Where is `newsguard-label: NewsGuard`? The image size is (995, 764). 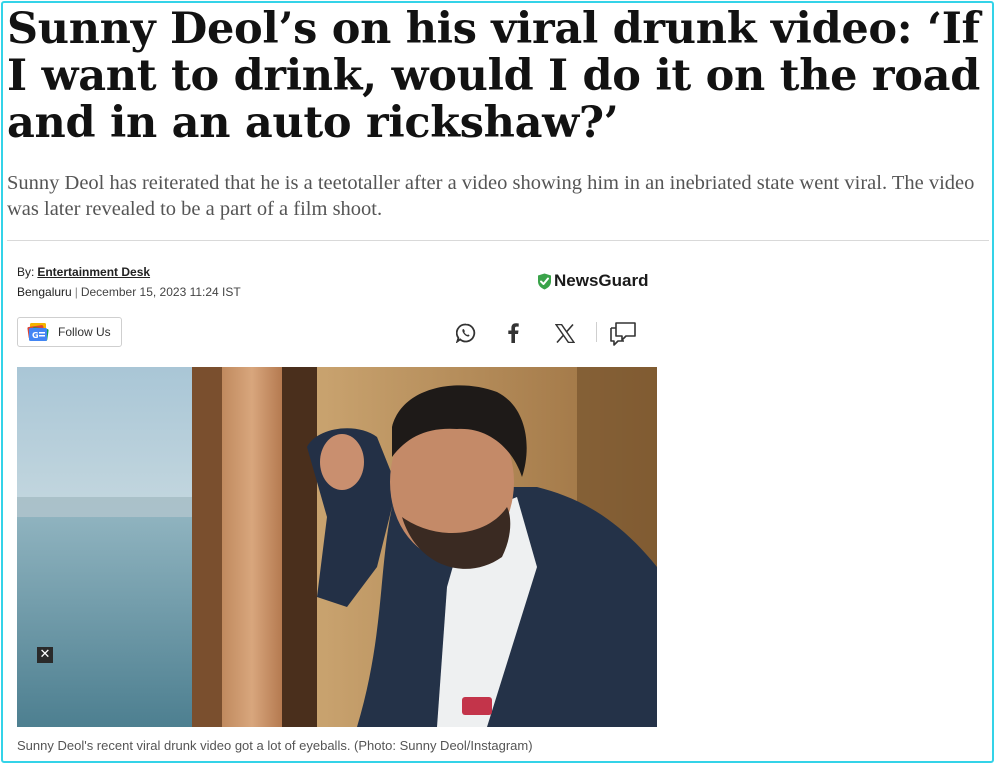 newsguard-label: NewsGuard is located at coordinates (601, 280).